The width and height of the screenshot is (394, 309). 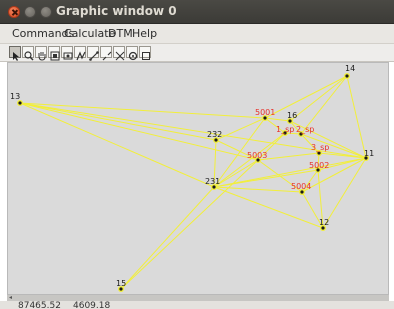 What do you see at coordinates (106, 53) in the screenshot?
I see `break-link-icon` at bounding box center [106, 53].